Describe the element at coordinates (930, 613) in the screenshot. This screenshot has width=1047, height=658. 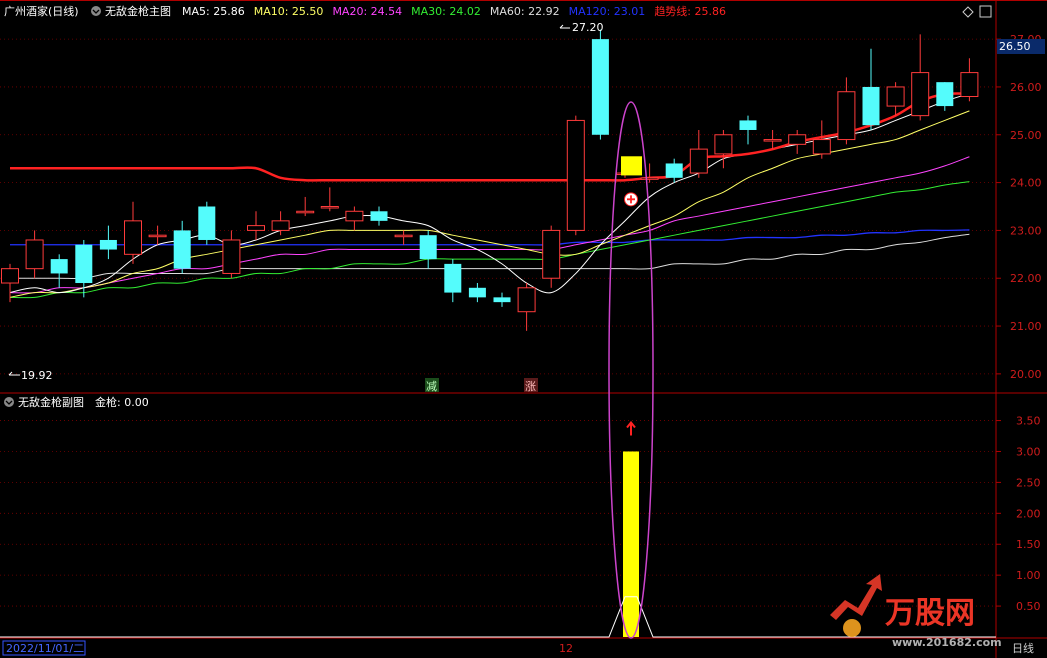
I see `watermark-brand: 万股网` at that location.